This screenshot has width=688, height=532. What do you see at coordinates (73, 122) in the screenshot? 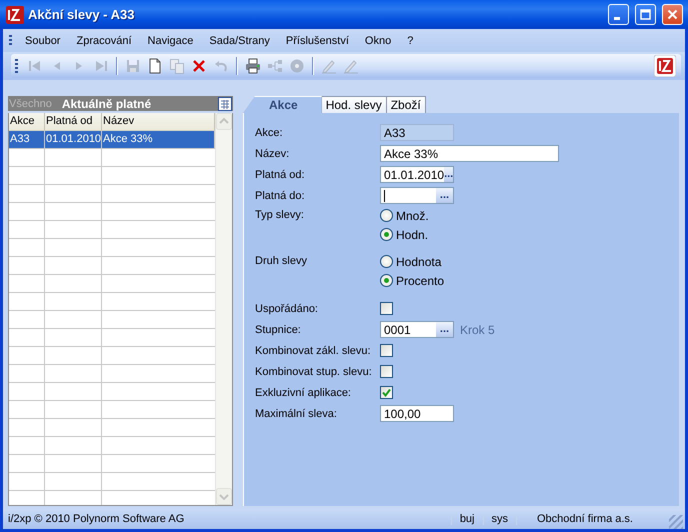
I see `column-header: Platná od` at bounding box center [73, 122].